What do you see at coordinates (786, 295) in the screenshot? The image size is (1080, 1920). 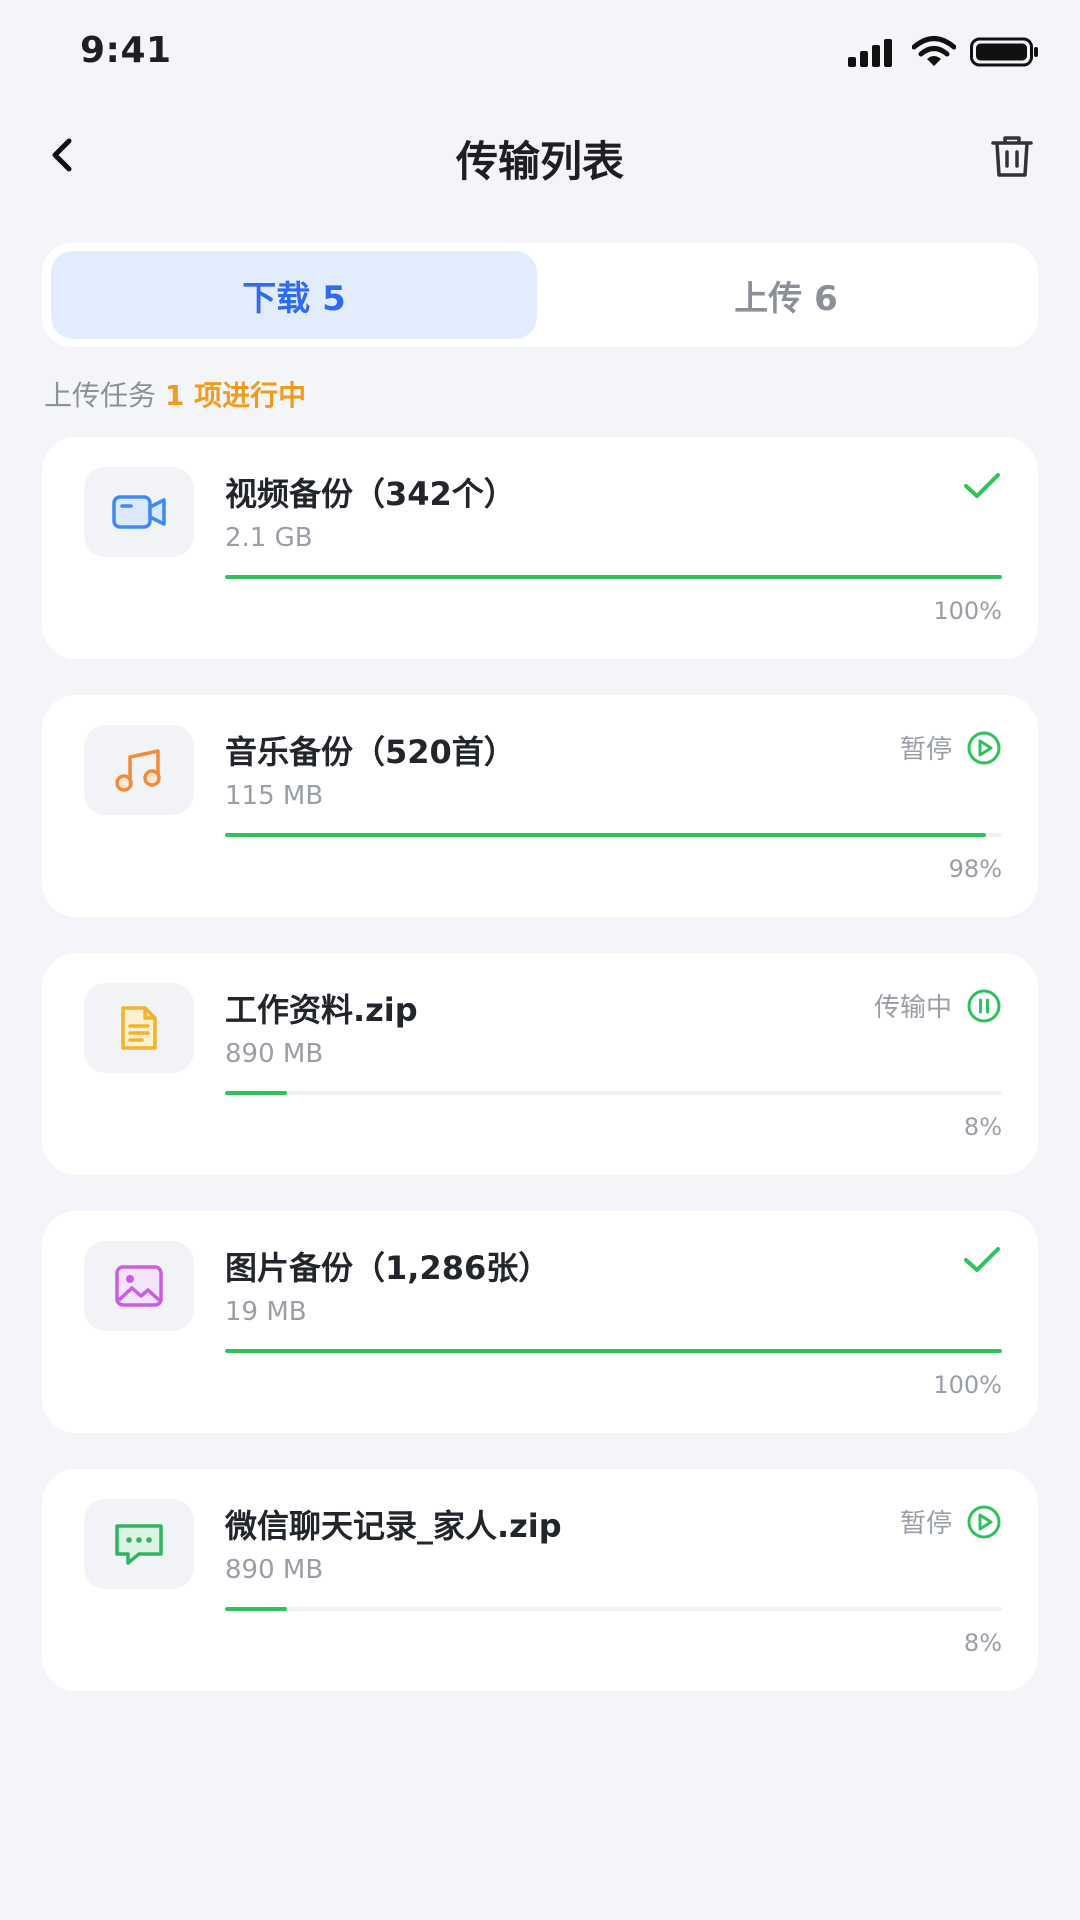 I see `tab-upload: 上传 6` at bounding box center [786, 295].